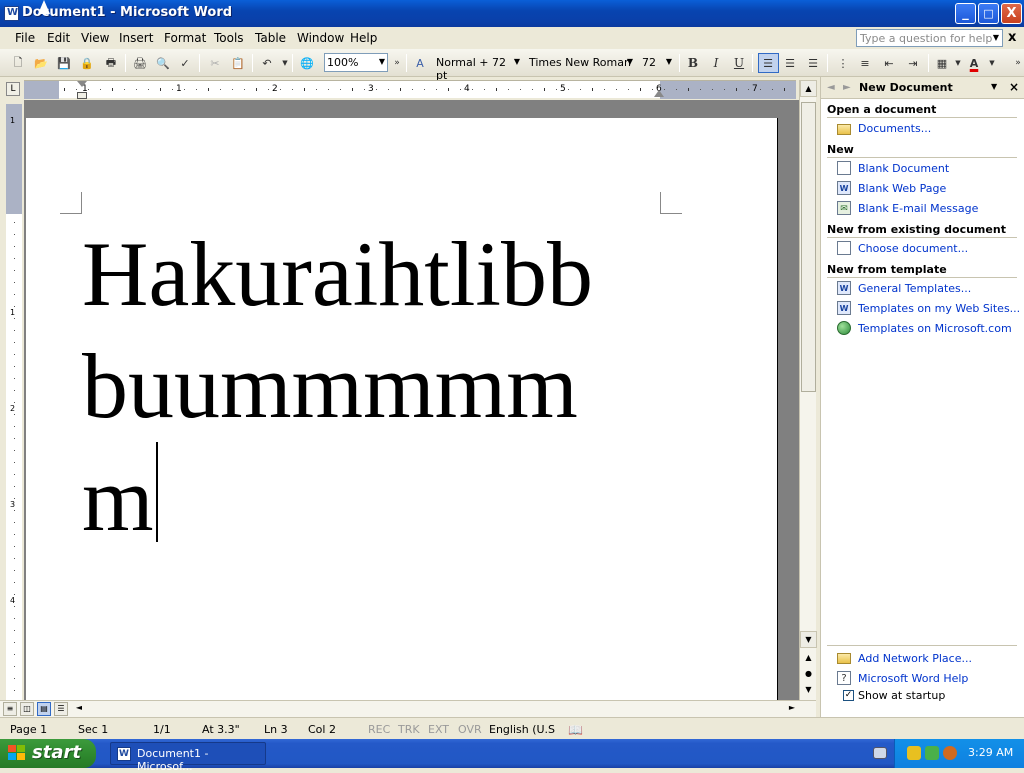 This screenshot has width=1024, height=773. What do you see at coordinates (136, 38) in the screenshot?
I see `menu-insert: Insert` at bounding box center [136, 38].